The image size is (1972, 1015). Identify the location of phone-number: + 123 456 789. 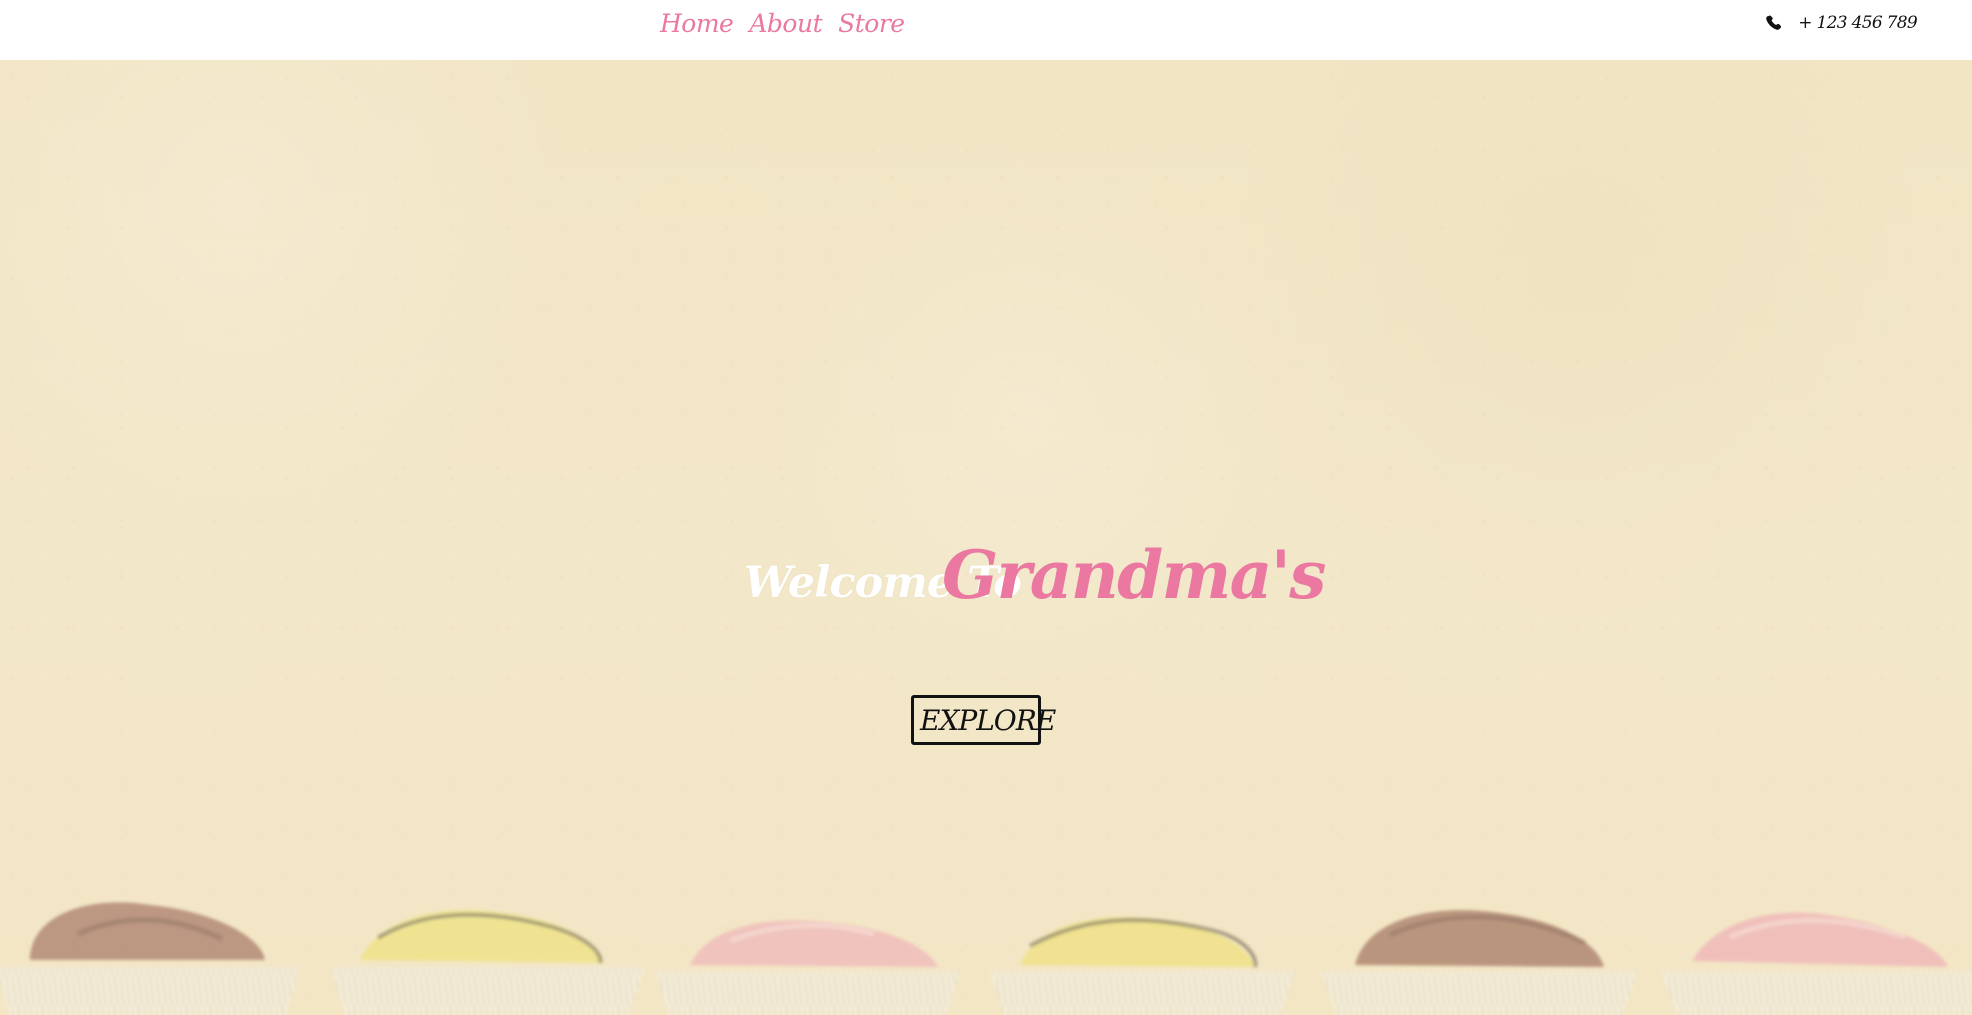
(1857, 23).